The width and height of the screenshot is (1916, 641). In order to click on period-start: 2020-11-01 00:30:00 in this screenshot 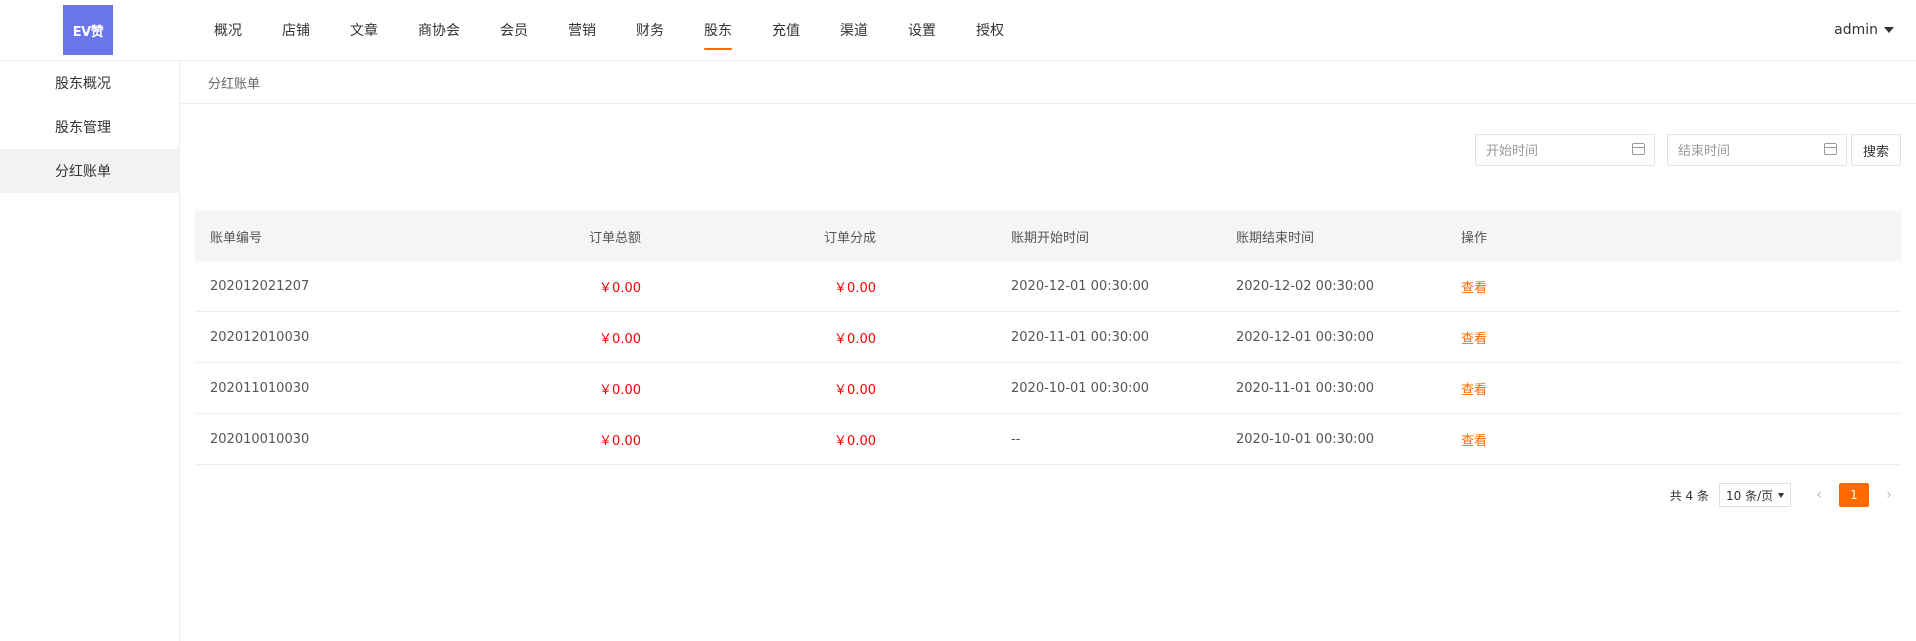, I will do `click(1028, 337)`.